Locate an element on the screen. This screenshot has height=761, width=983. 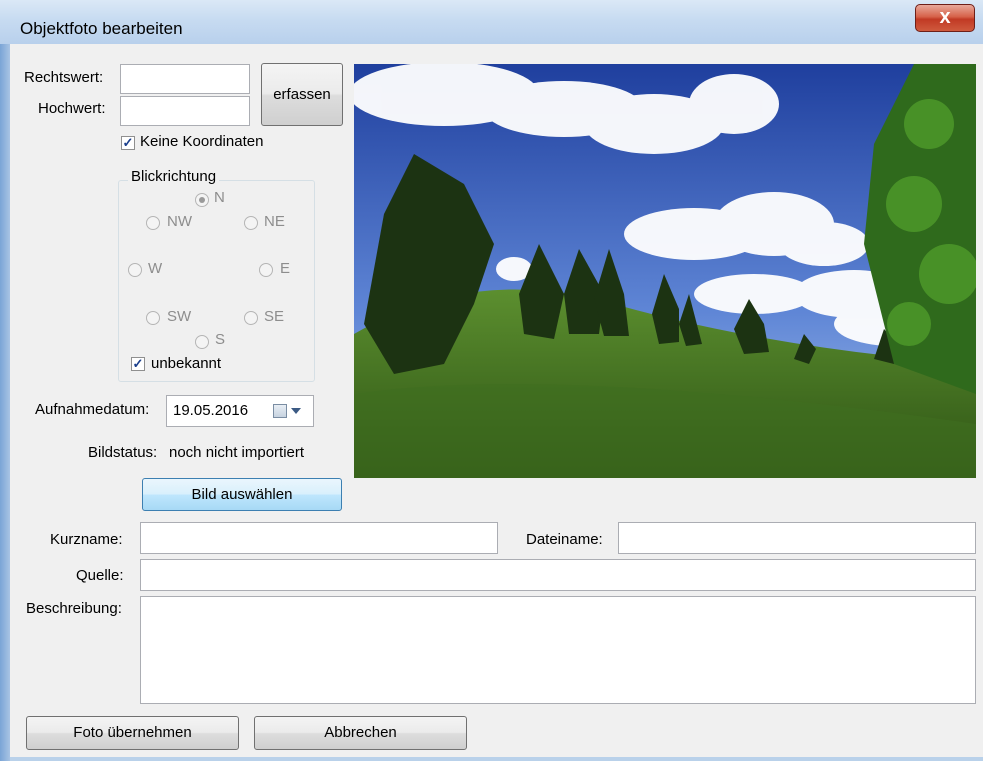
kurzname-input is located at coordinates (319, 538).